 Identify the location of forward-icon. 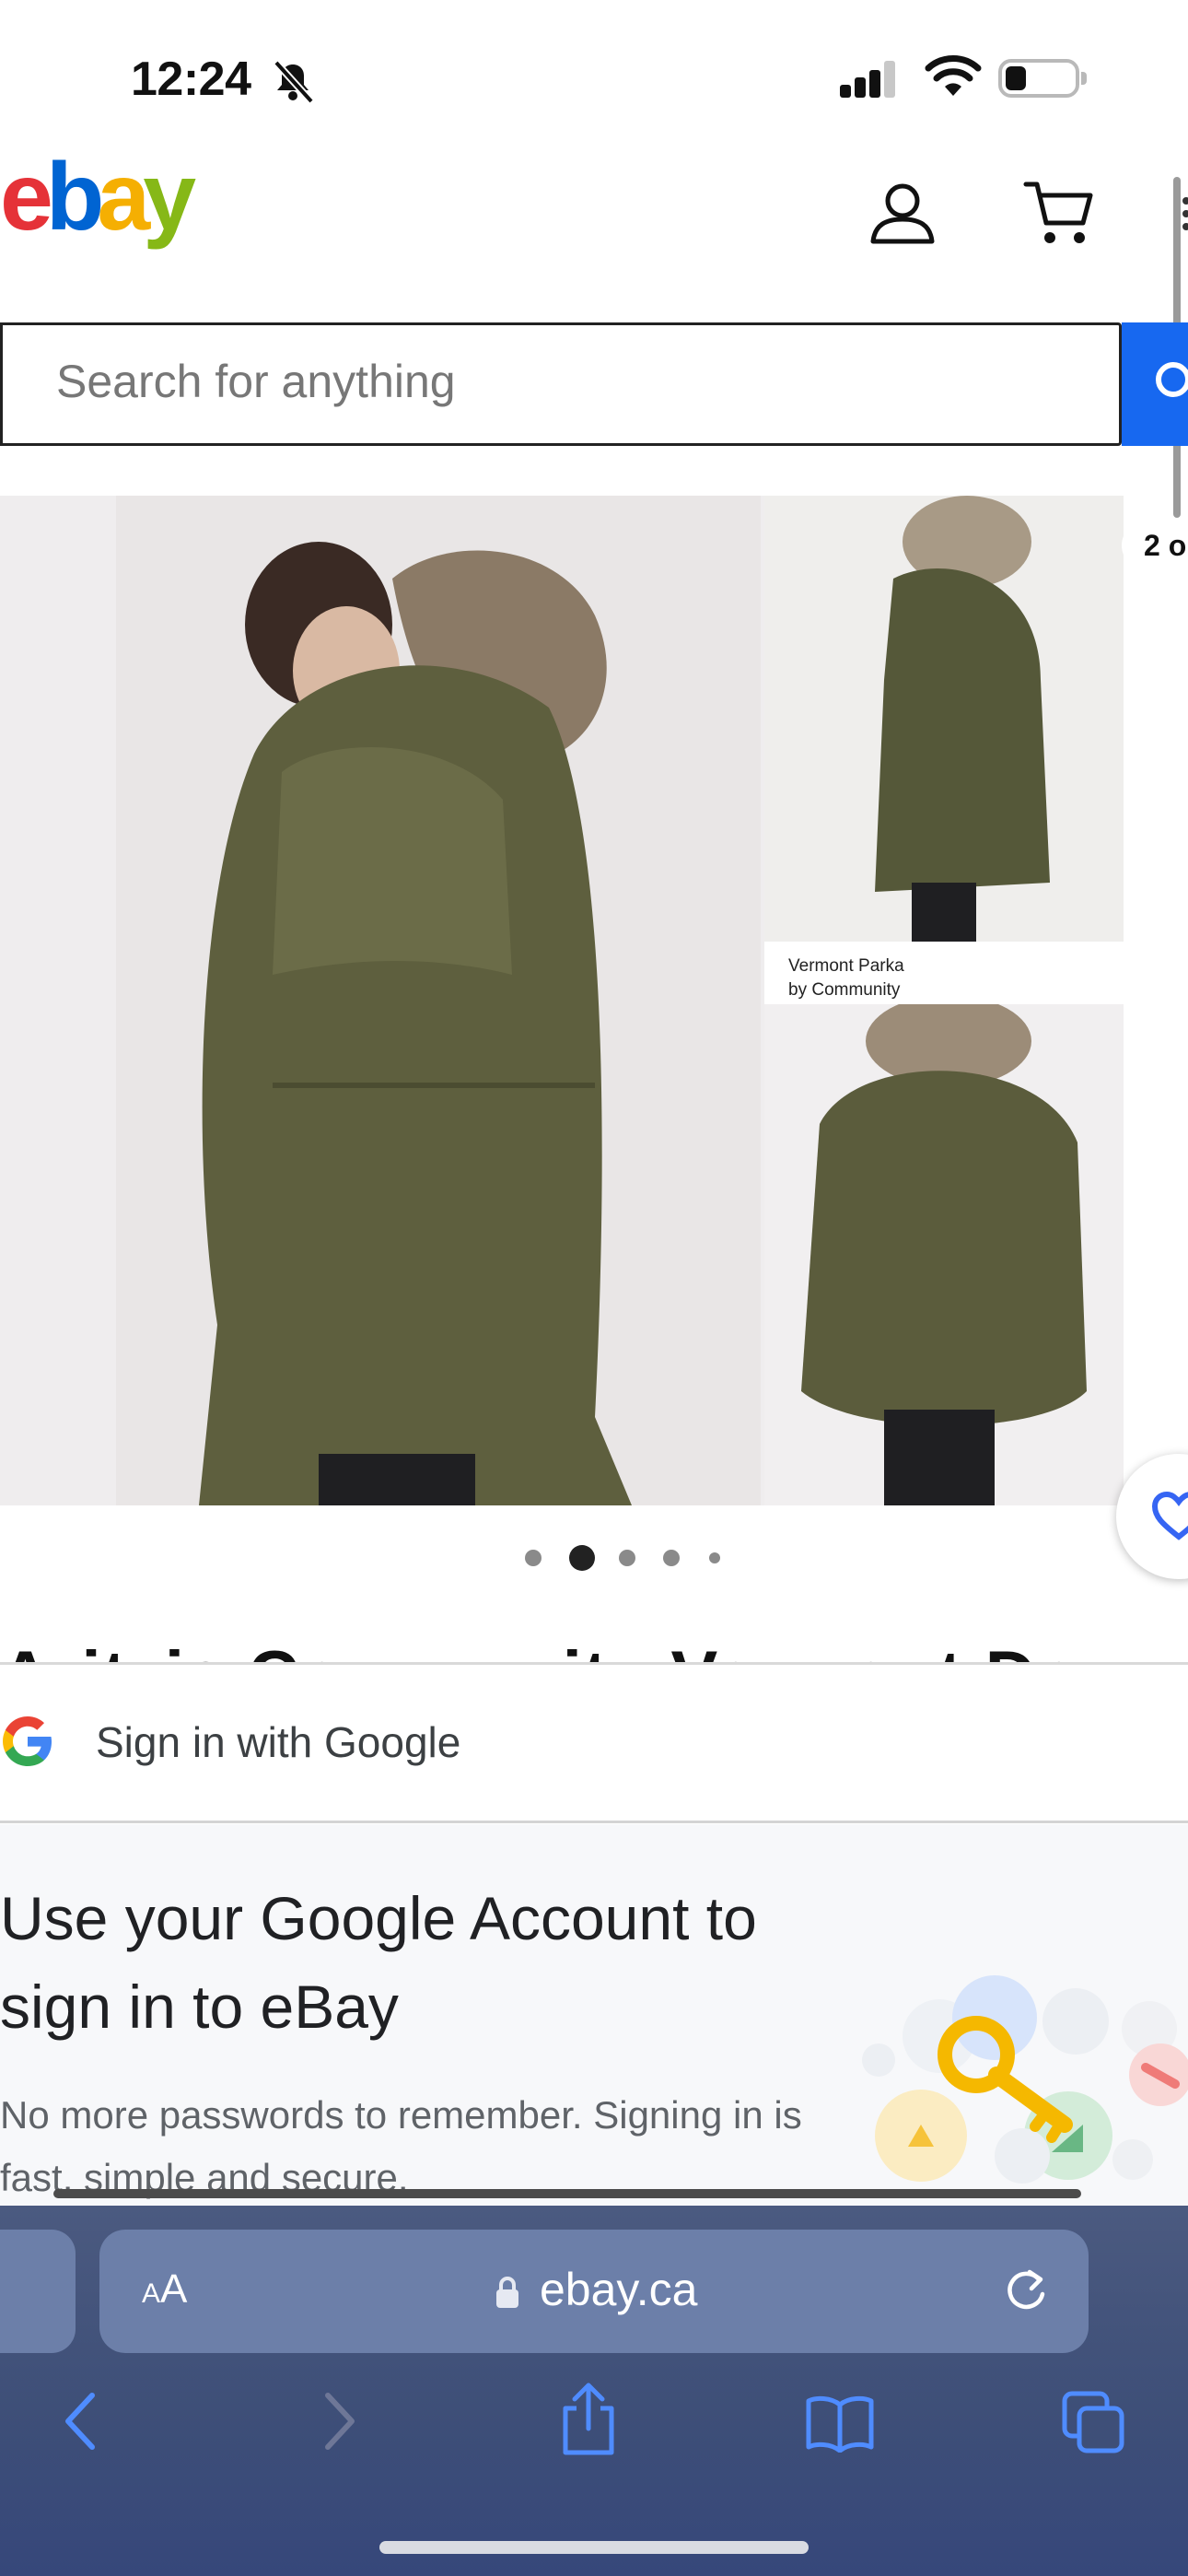
(339, 2421).